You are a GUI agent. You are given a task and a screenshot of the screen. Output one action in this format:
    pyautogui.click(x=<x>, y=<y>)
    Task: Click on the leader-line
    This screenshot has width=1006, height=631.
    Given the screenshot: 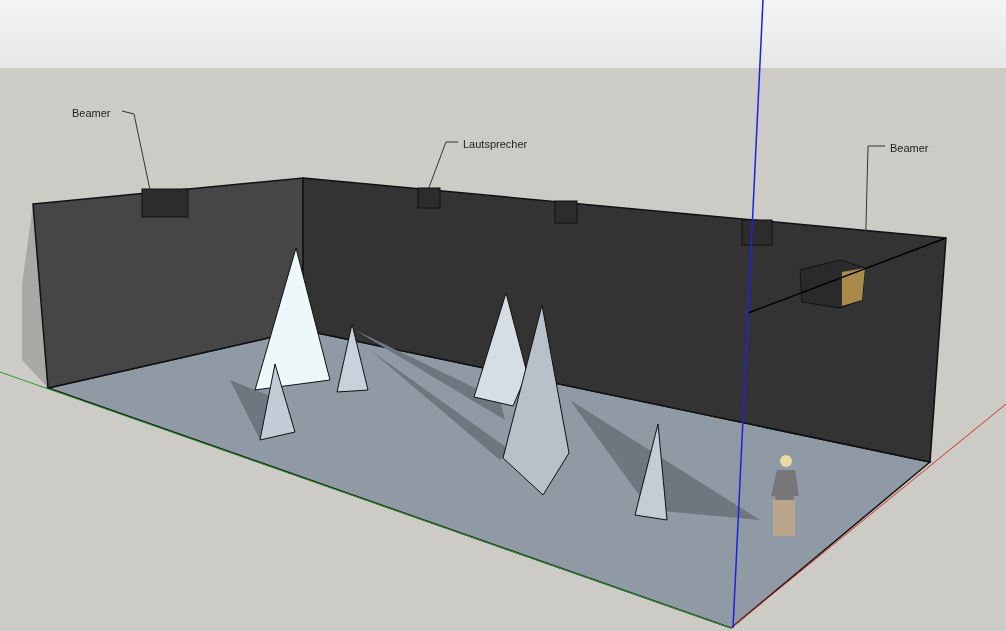 What is the action you would take?
    pyautogui.click(x=443, y=166)
    